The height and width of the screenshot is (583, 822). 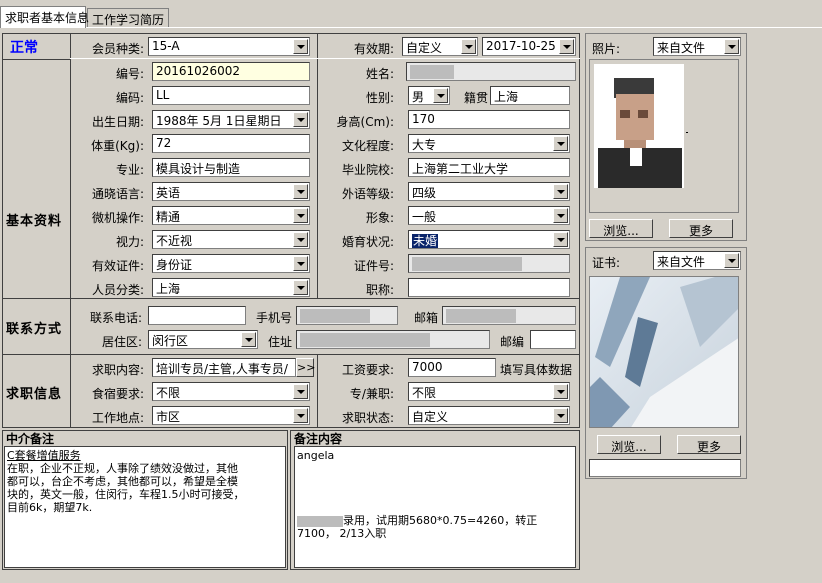 What do you see at coordinates (231, 215) in the screenshot?
I see `computer-select: 精通` at bounding box center [231, 215].